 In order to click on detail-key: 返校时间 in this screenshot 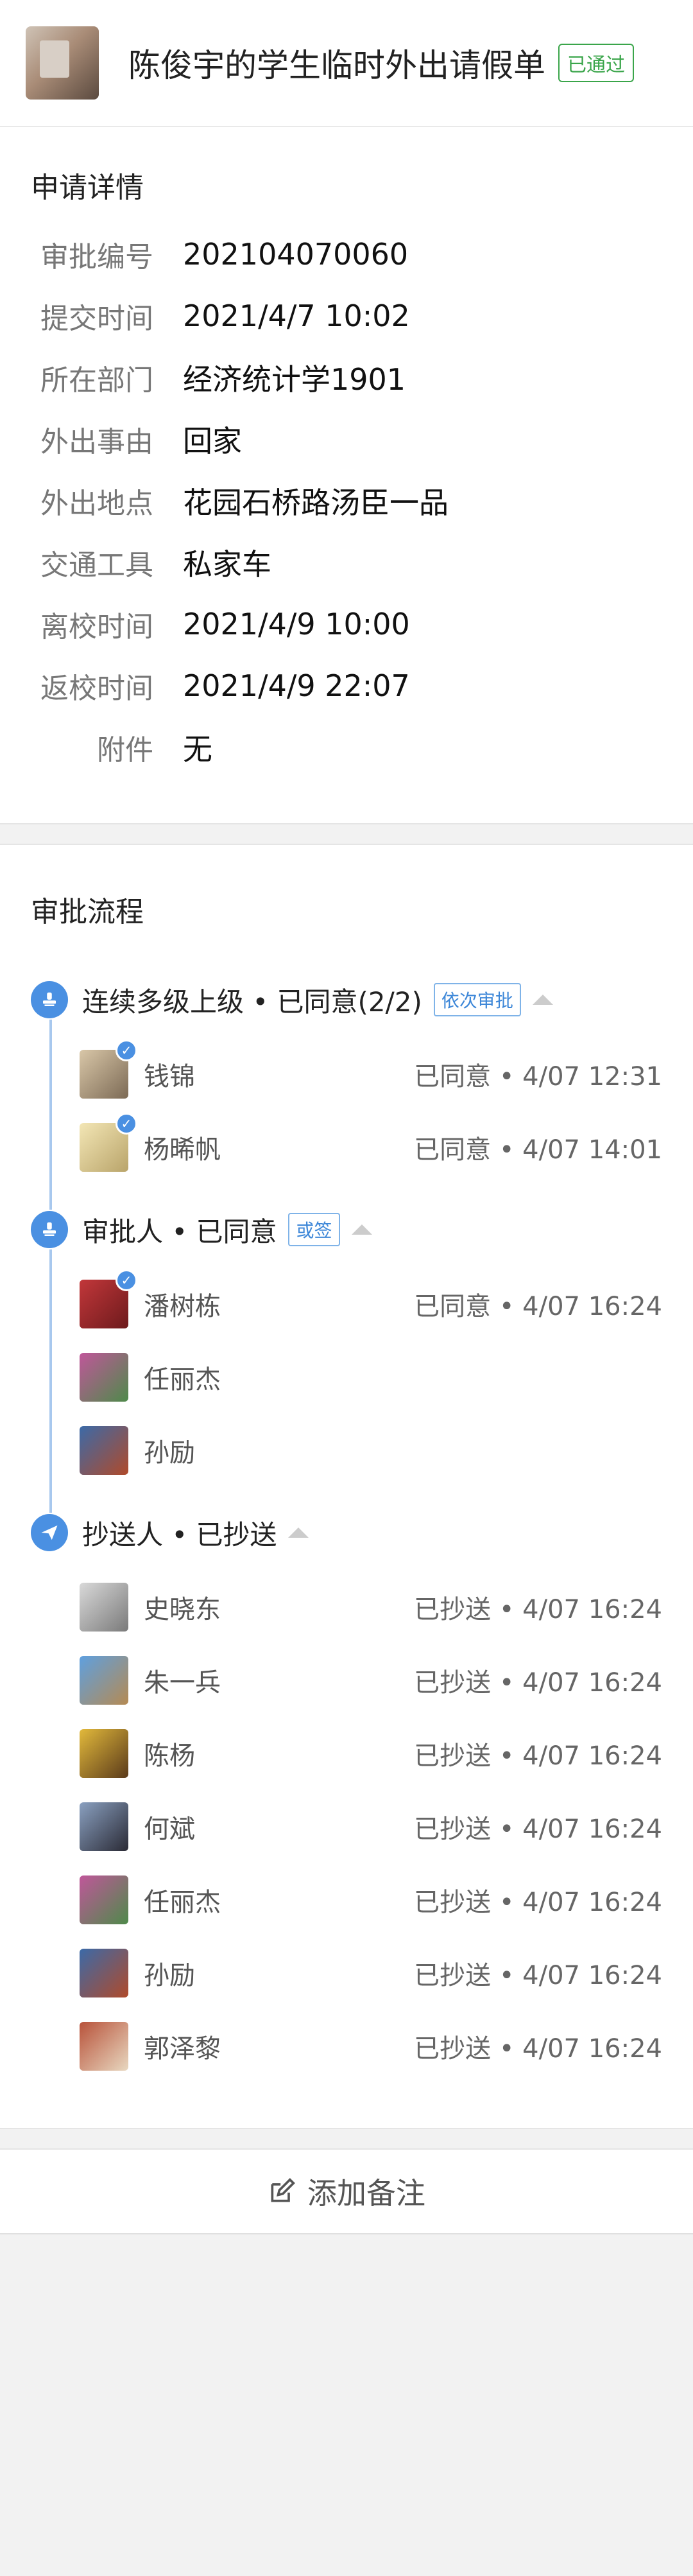, I will do `click(97, 688)`.